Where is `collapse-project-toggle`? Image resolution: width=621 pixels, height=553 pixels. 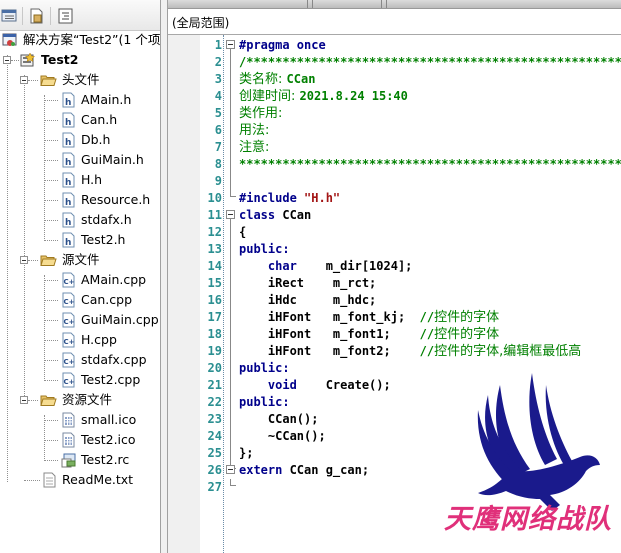
collapse-project-toggle is located at coordinates (7, 60).